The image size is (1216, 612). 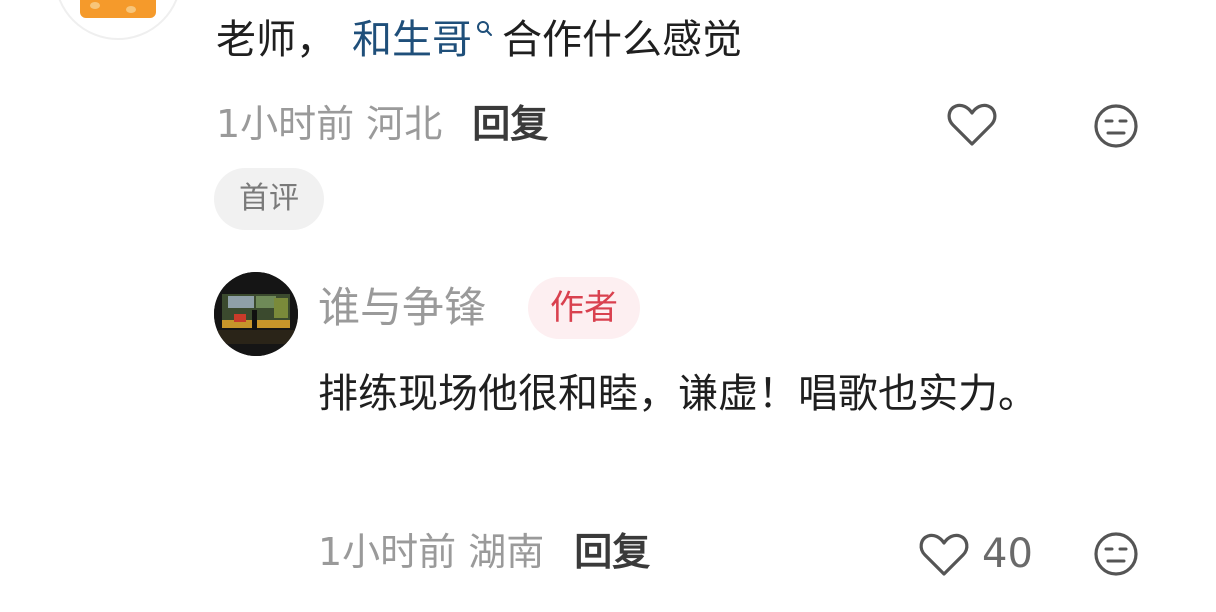 I want to click on reply-meta: 1小时前 湖南 回复, so click(x=484, y=552).